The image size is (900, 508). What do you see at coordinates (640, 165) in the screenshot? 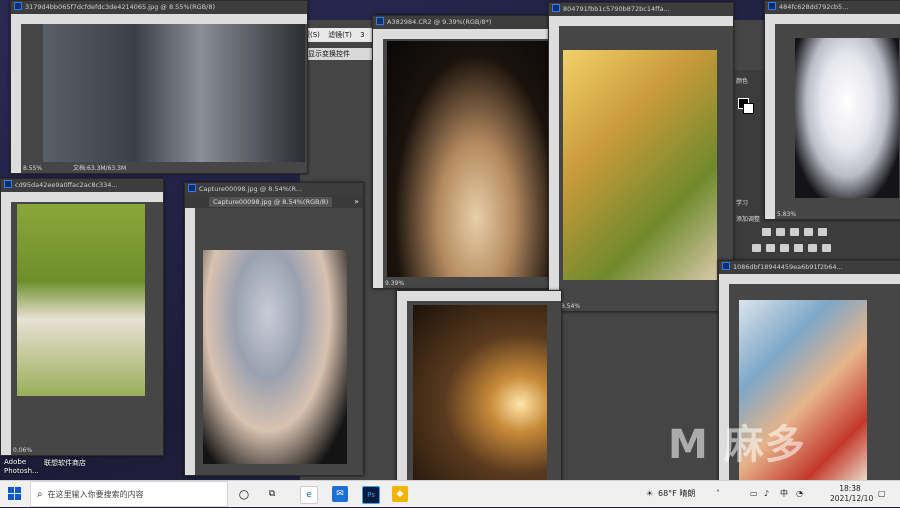
I see `photo-bride-in-sunlight` at bounding box center [640, 165].